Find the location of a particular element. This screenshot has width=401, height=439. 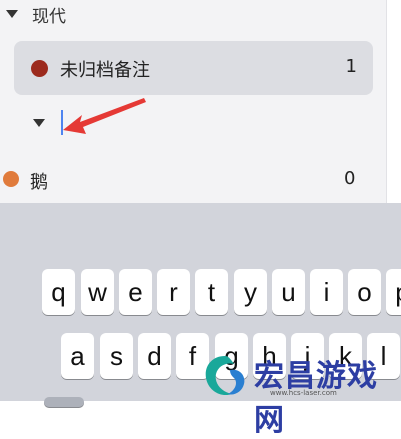

key-s: s is located at coordinates (116, 356).